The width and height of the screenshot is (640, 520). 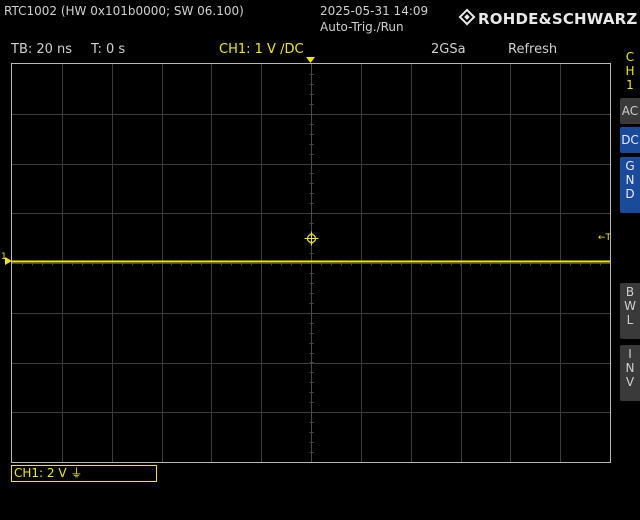 I want to click on brand-logo: ROHDE&SCHWARZ, so click(x=558, y=19).